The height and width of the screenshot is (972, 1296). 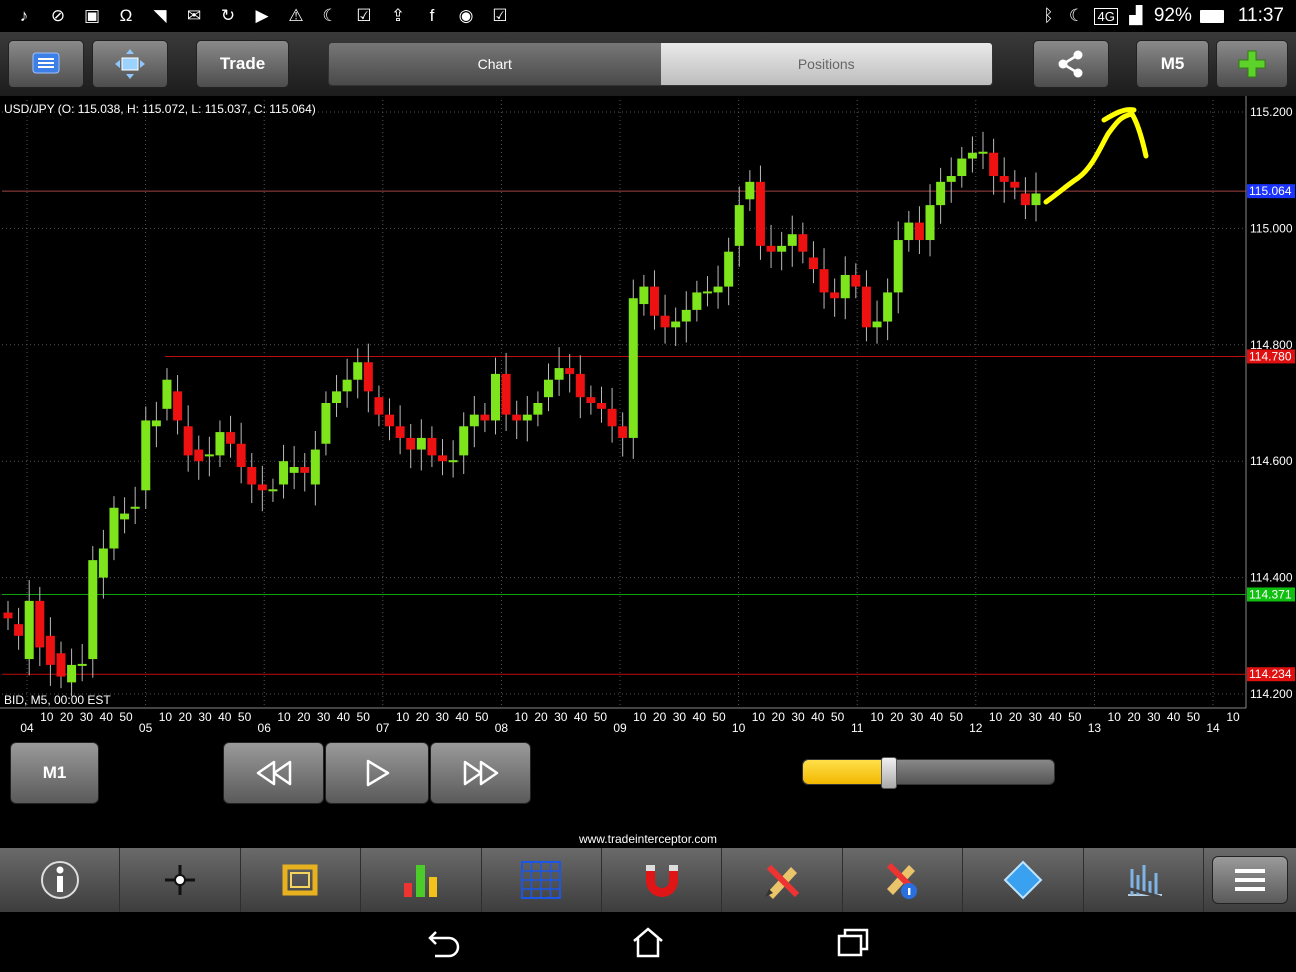 What do you see at coordinates (1271, 461) in the screenshot?
I see `price-label: 114.600` at bounding box center [1271, 461].